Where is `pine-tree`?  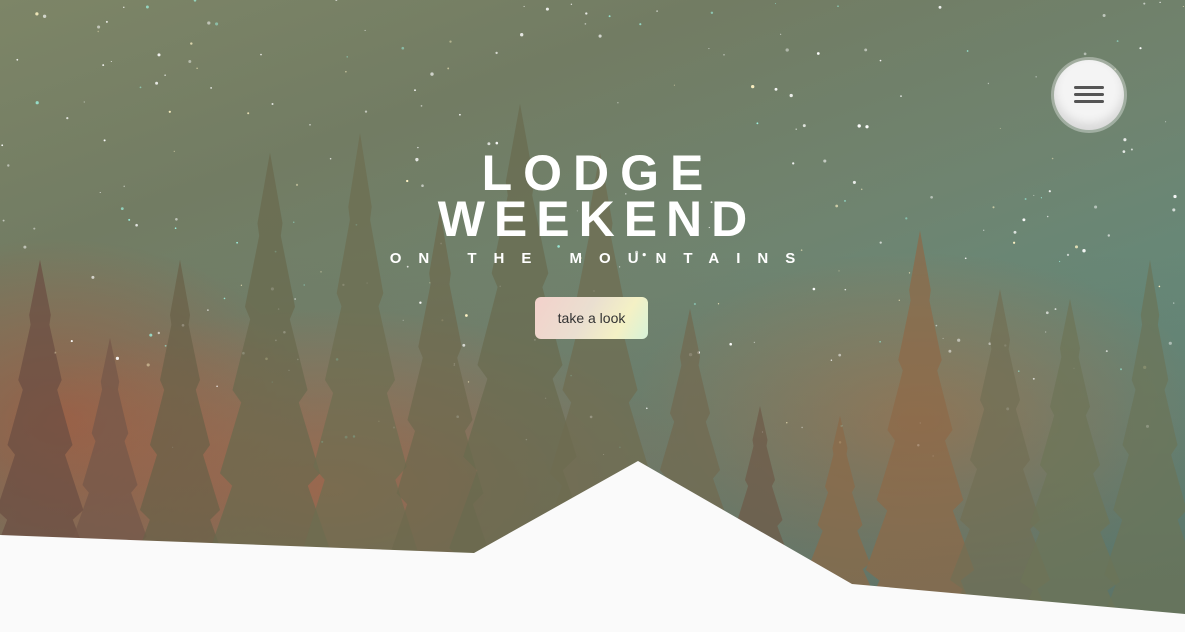 pine-tree is located at coordinates (1141, 441).